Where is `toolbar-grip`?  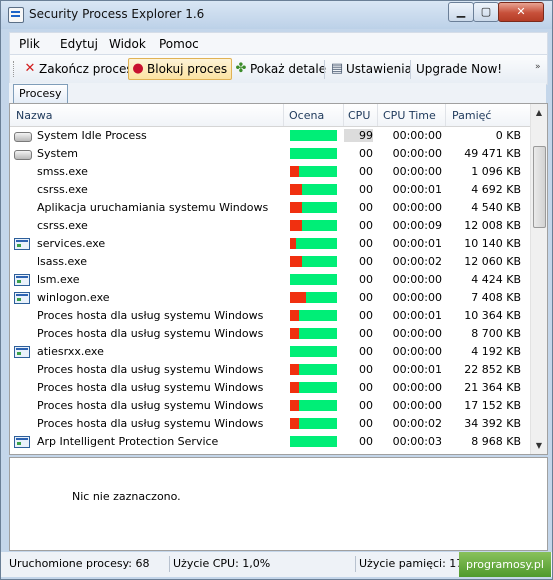
toolbar-grip is located at coordinates (14, 69).